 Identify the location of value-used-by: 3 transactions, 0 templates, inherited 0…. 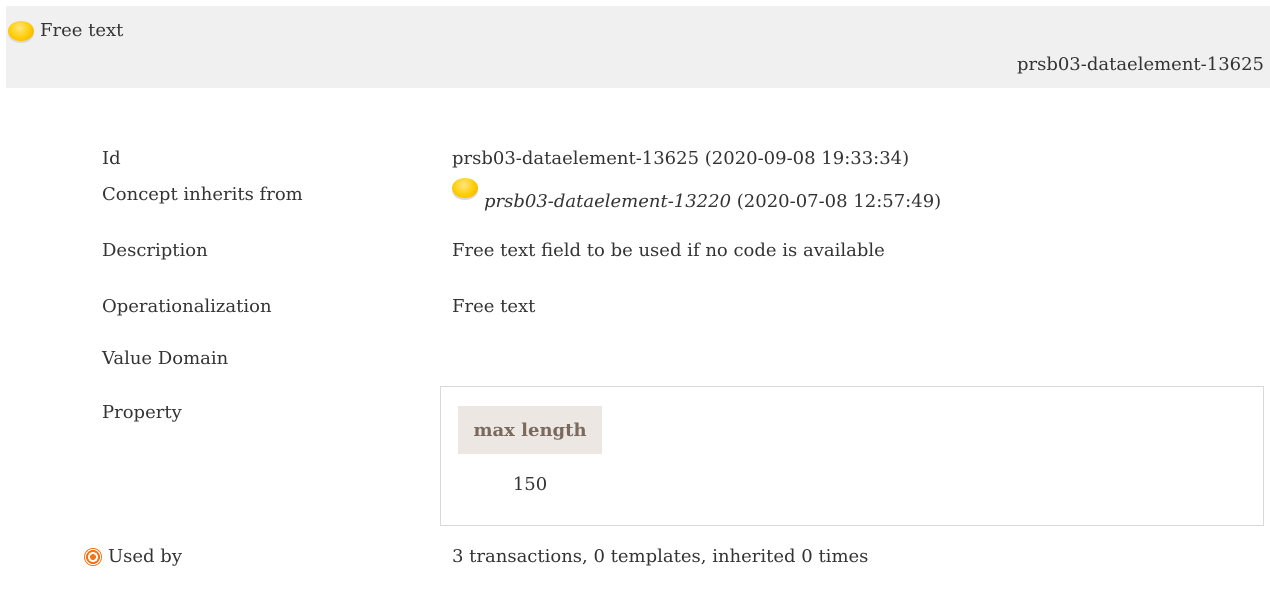
(660, 557).